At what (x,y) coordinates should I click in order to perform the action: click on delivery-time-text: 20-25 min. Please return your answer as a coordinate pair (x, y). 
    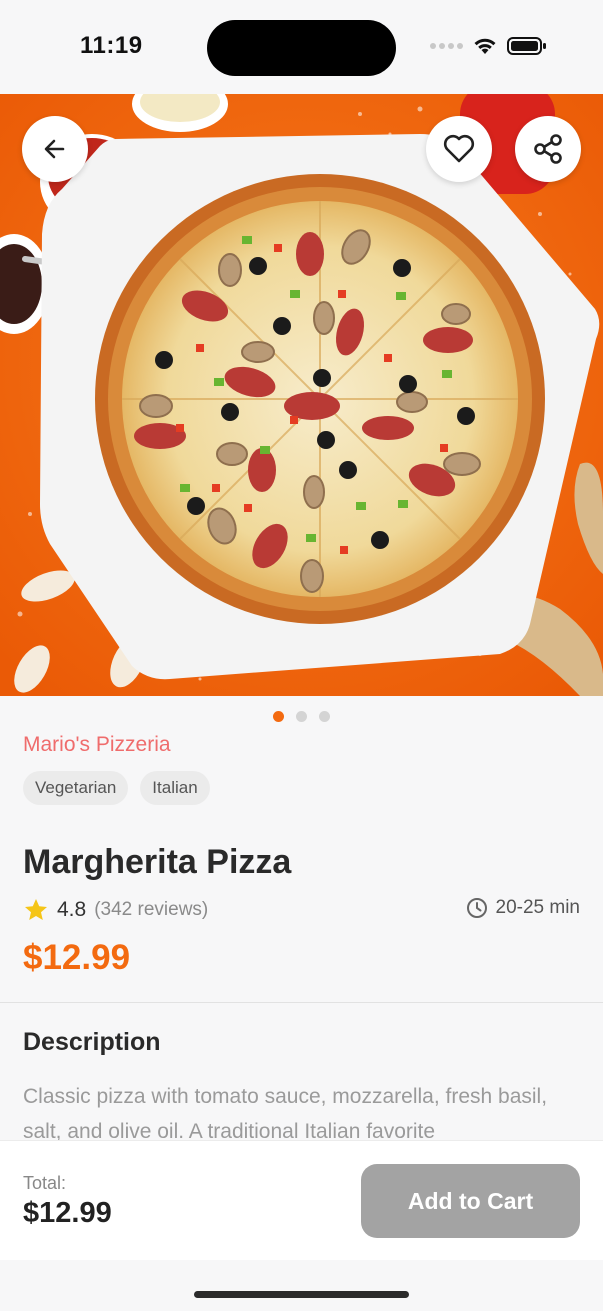
    Looking at the image, I should click on (538, 907).